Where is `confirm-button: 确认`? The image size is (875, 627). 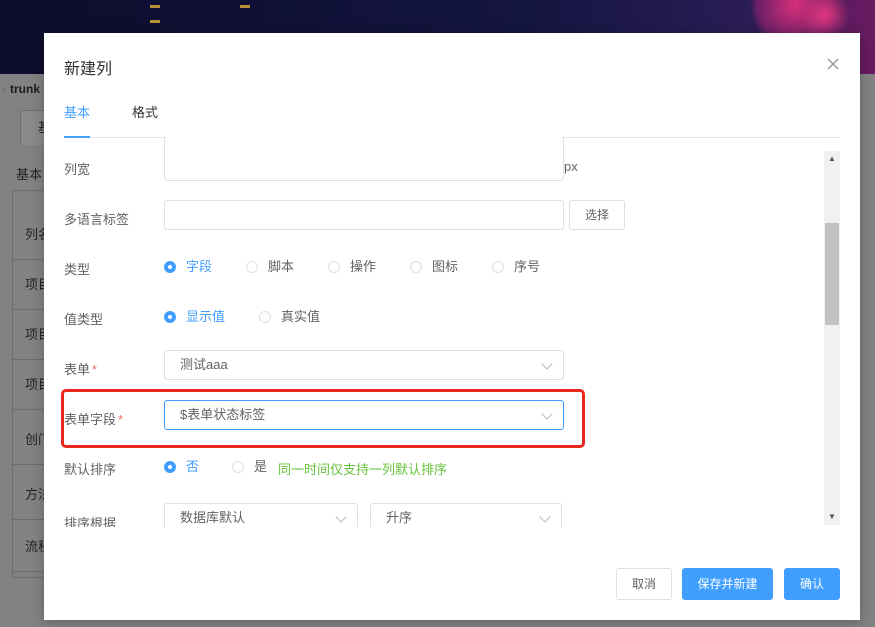 confirm-button: 确认 is located at coordinates (812, 584).